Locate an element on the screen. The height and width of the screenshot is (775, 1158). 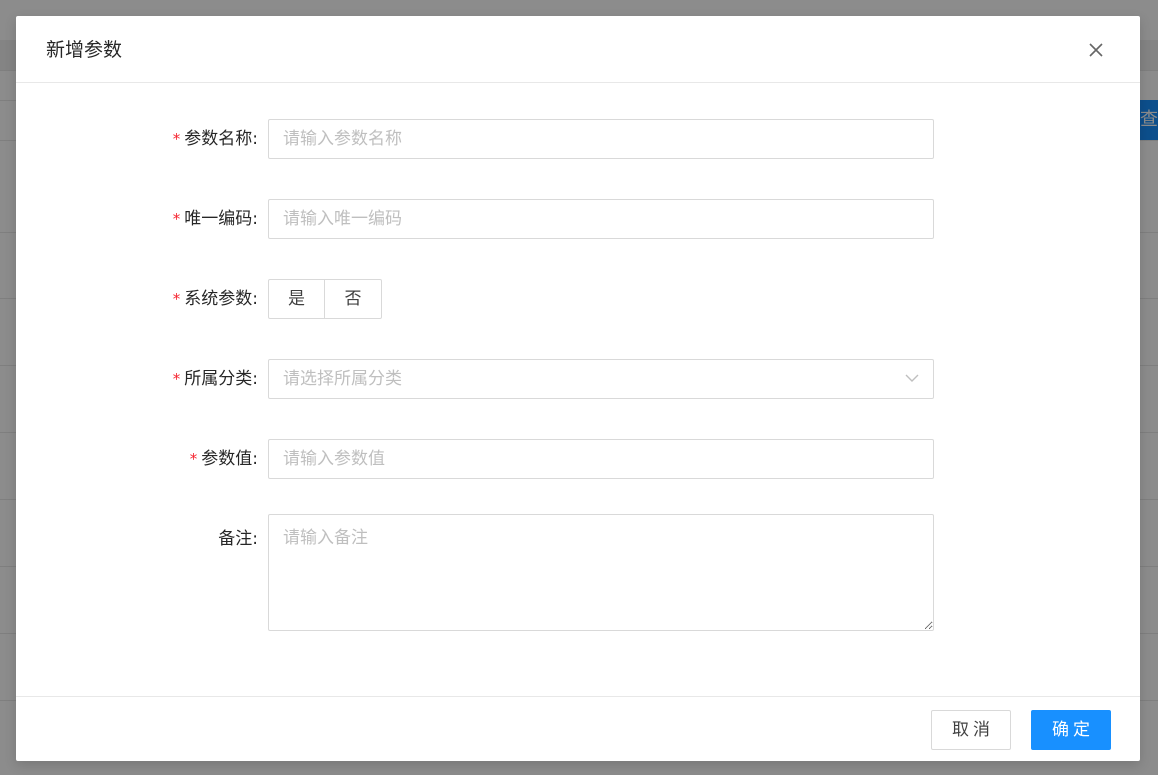
param-name-label: * 参数名称: is located at coordinates (215, 139).